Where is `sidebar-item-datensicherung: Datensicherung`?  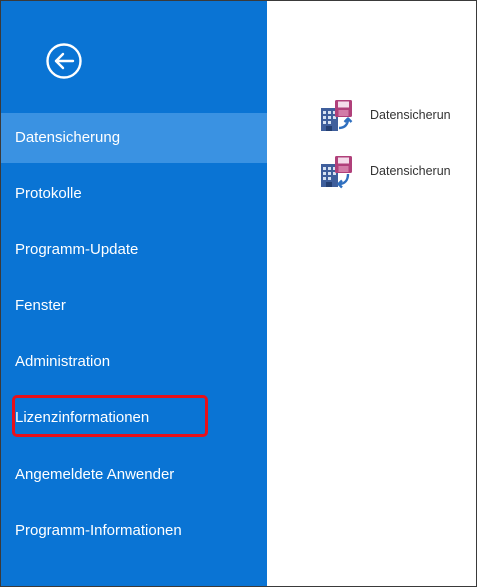 sidebar-item-datensicherung: Datensicherung is located at coordinates (134, 138).